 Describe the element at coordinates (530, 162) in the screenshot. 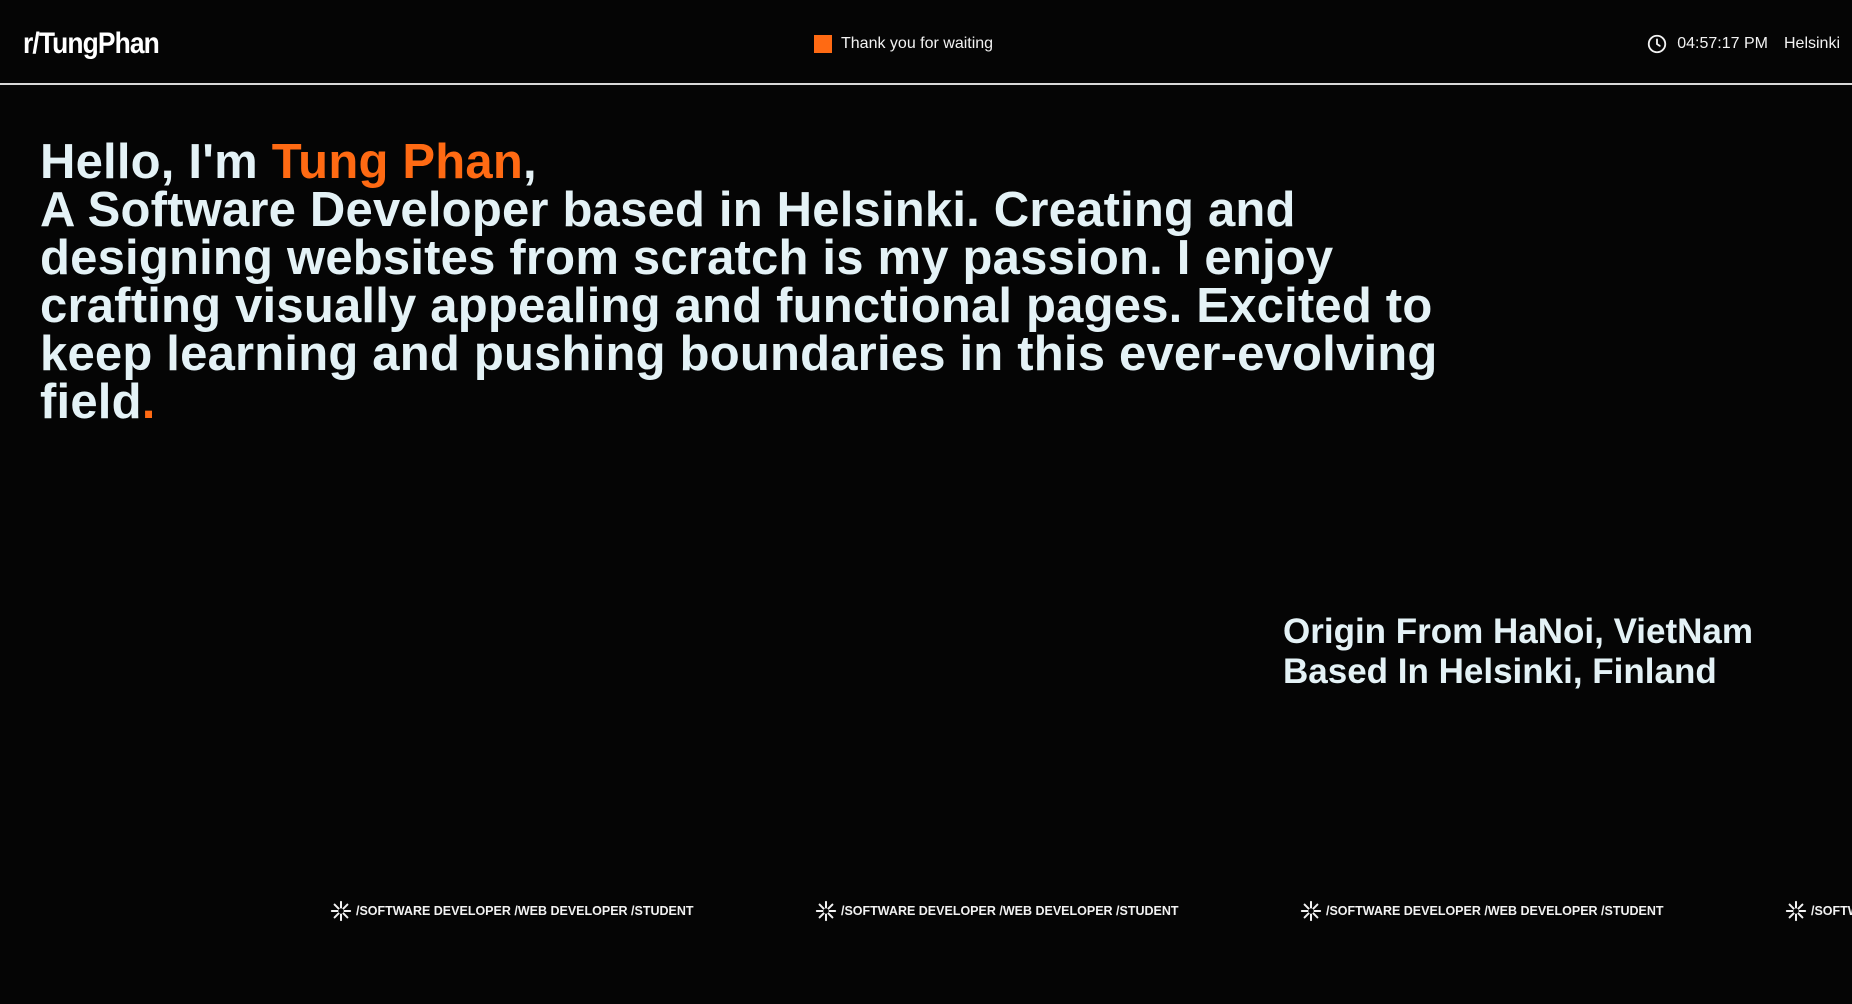

I see `hero-comma: ,` at that location.